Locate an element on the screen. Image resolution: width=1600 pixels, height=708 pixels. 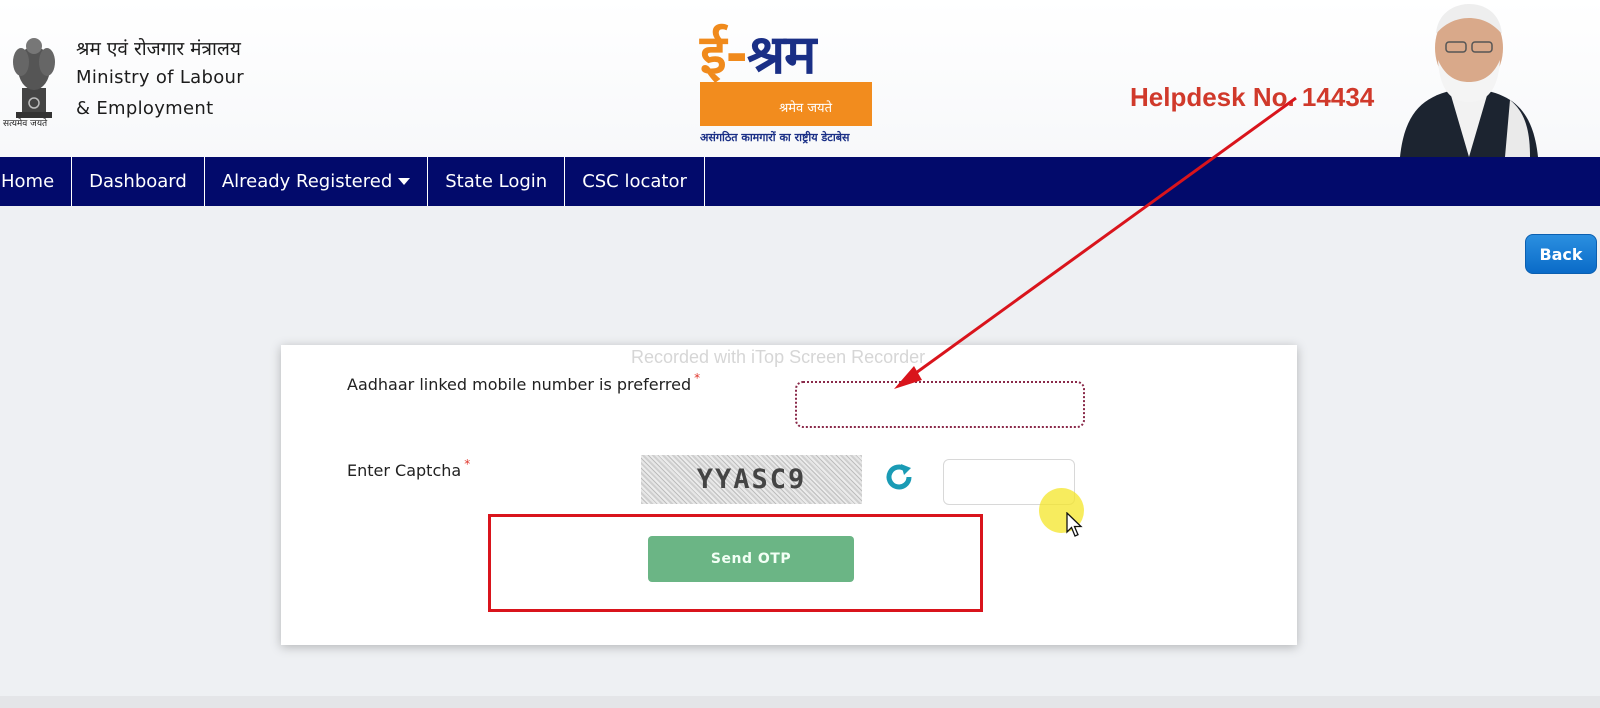
back-button: Back is located at coordinates (1561, 254).